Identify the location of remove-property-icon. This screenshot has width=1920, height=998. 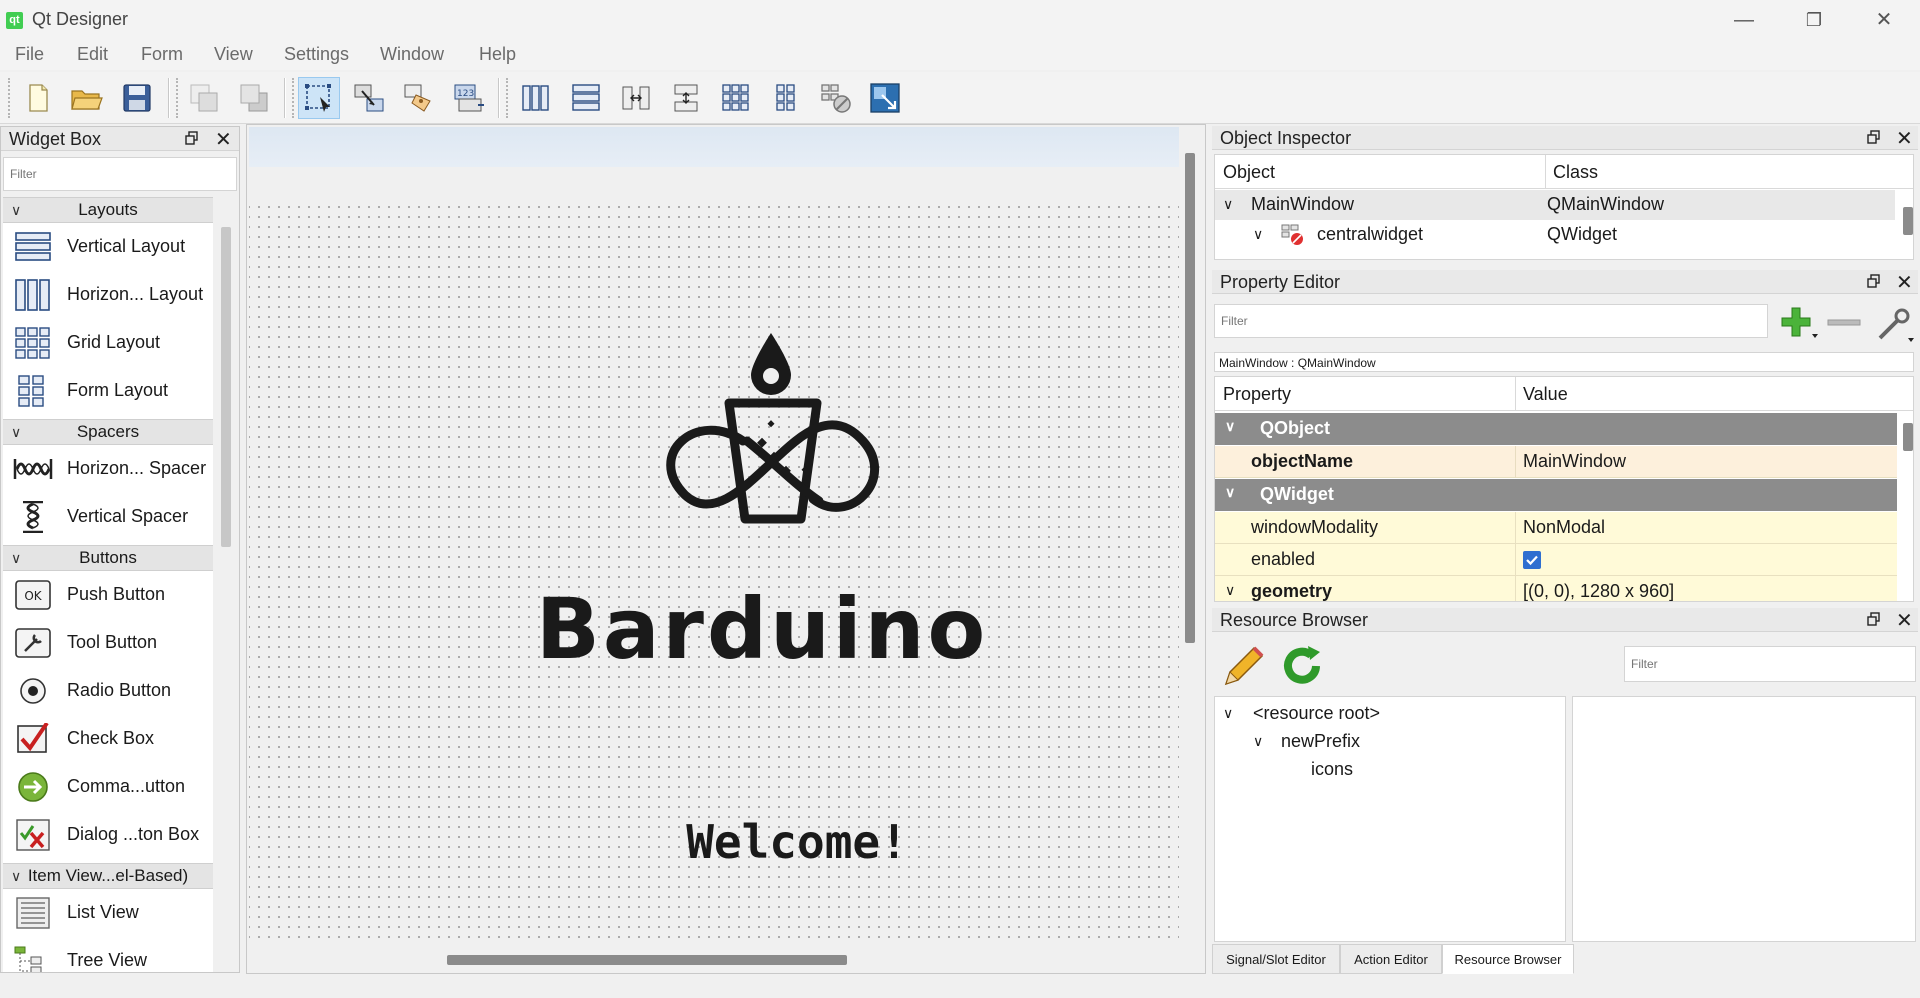
(1844, 322).